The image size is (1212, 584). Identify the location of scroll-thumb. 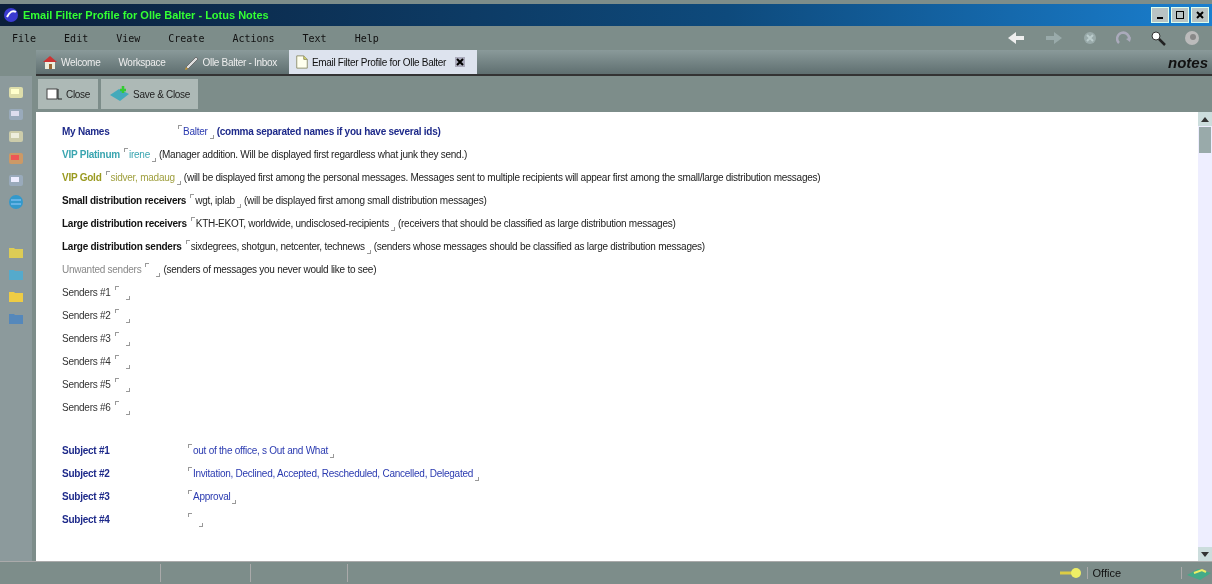
(1205, 140).